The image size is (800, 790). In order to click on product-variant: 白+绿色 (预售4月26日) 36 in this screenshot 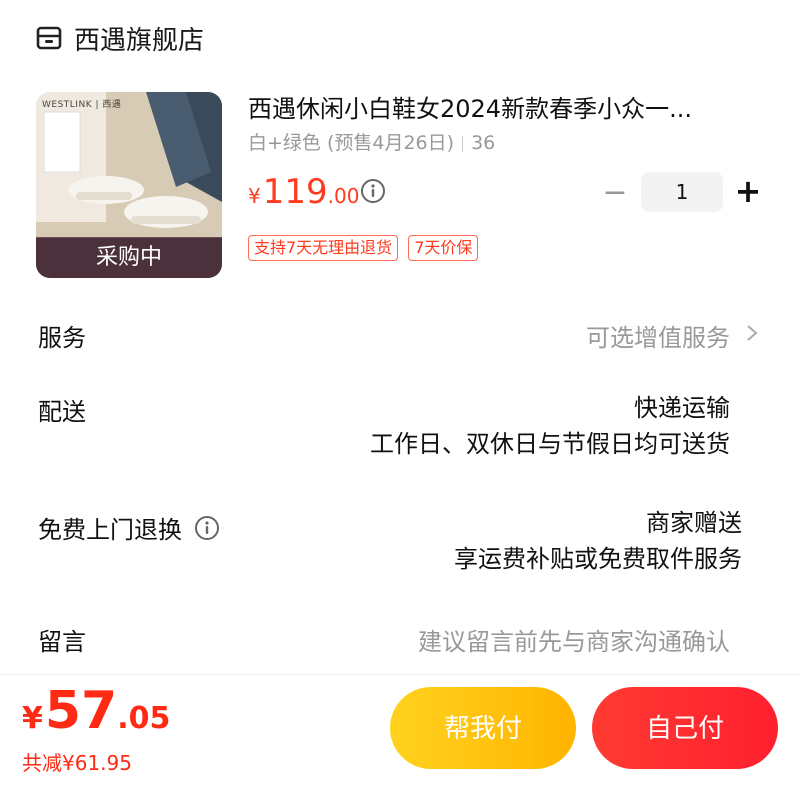, I will do `click(371, 141)`.